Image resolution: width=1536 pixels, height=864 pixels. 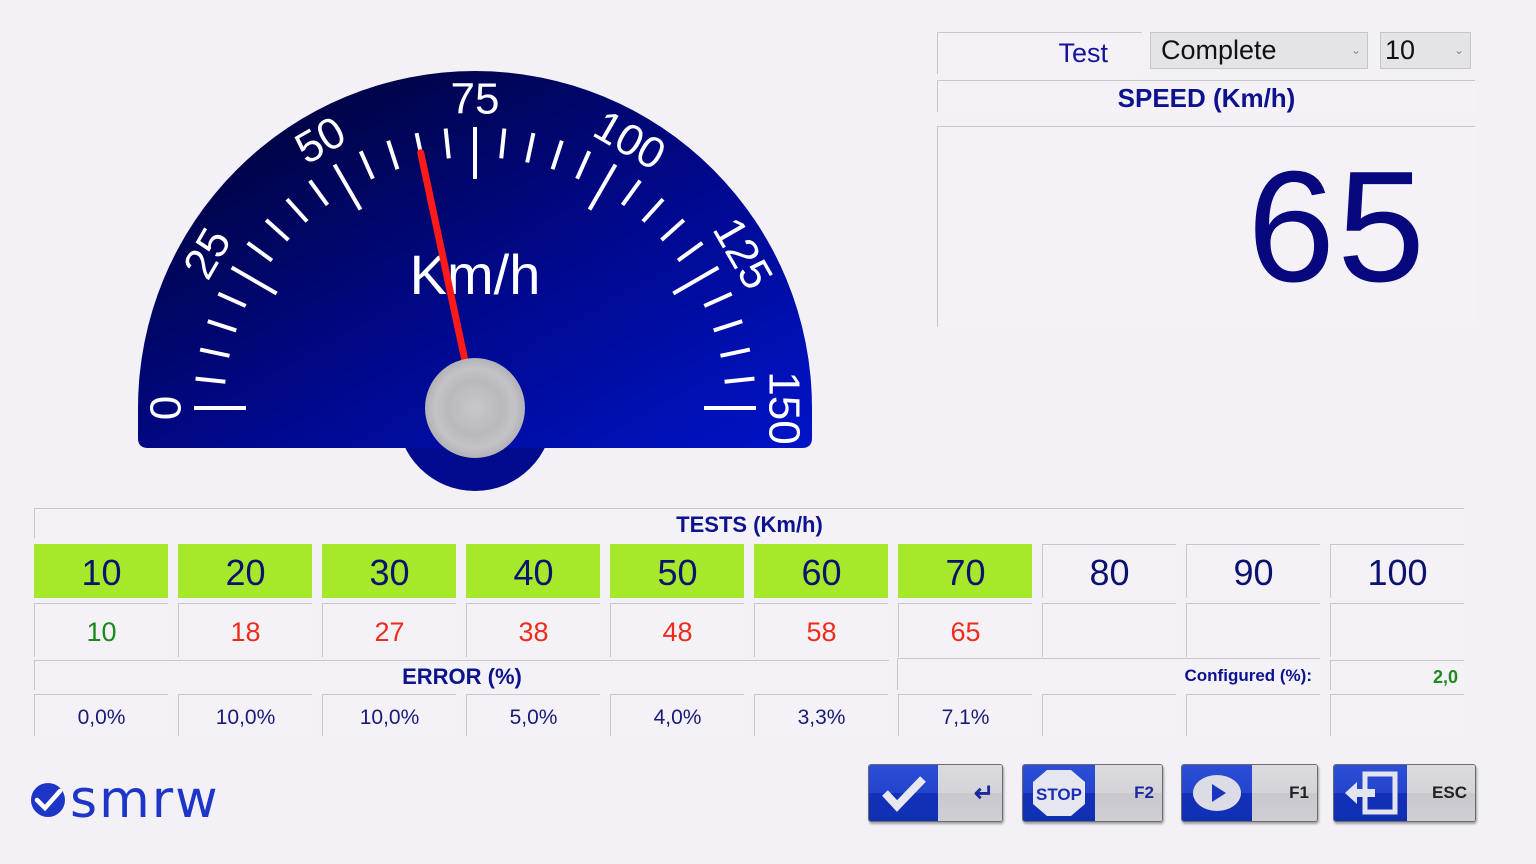 What do you see at coordinates (475, 274) in the screenshot?
I see `gauge-unit-label: Km/h` at bounding box center [475, 274].